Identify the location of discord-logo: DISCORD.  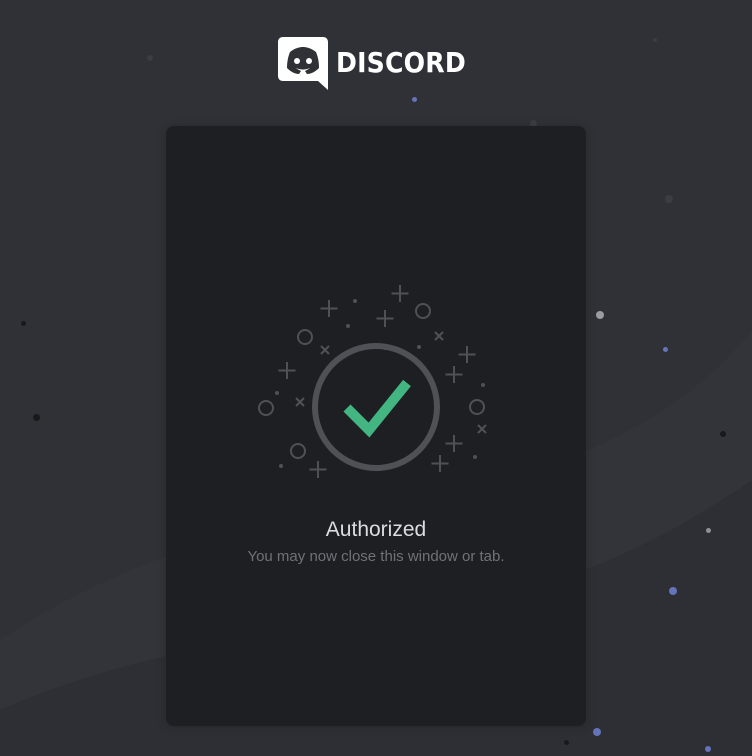
(378, 63).